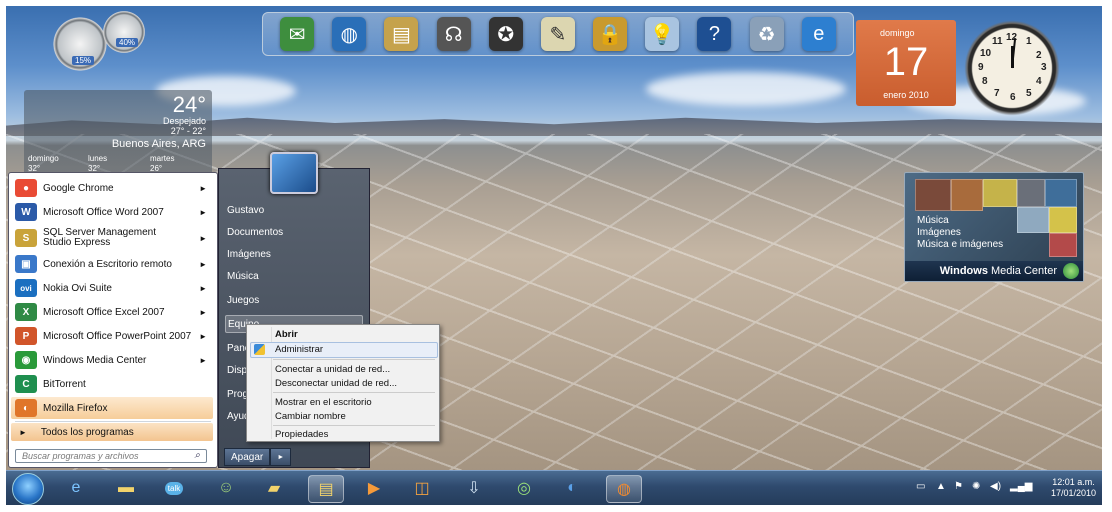  Describe the element at coordinates (572, 488) in the screenshot. I see `network-icon: ◐` at that location.